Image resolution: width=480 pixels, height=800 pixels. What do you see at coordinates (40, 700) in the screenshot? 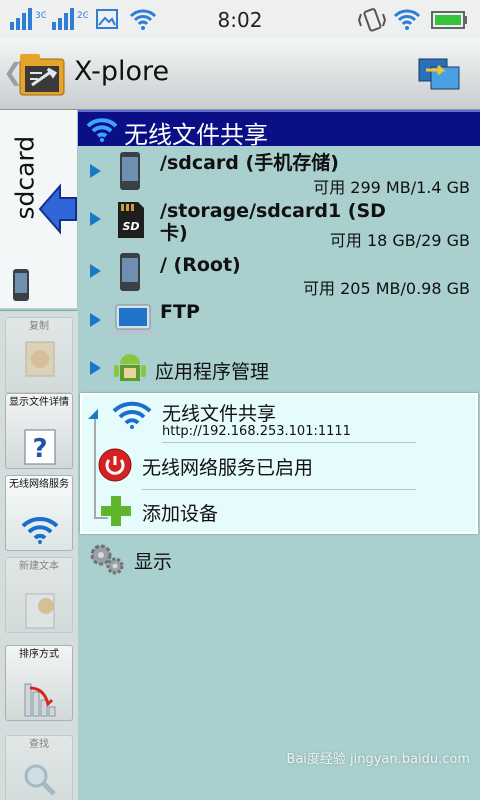
I see `sort-chart-icon` at bounding box center [40, 700].